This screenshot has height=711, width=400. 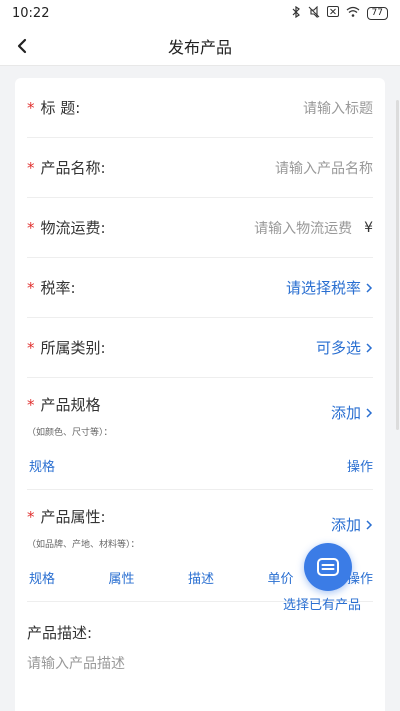 I want to click on tax-row: * 税率: 请选择税率, so click(x=200, y=288).